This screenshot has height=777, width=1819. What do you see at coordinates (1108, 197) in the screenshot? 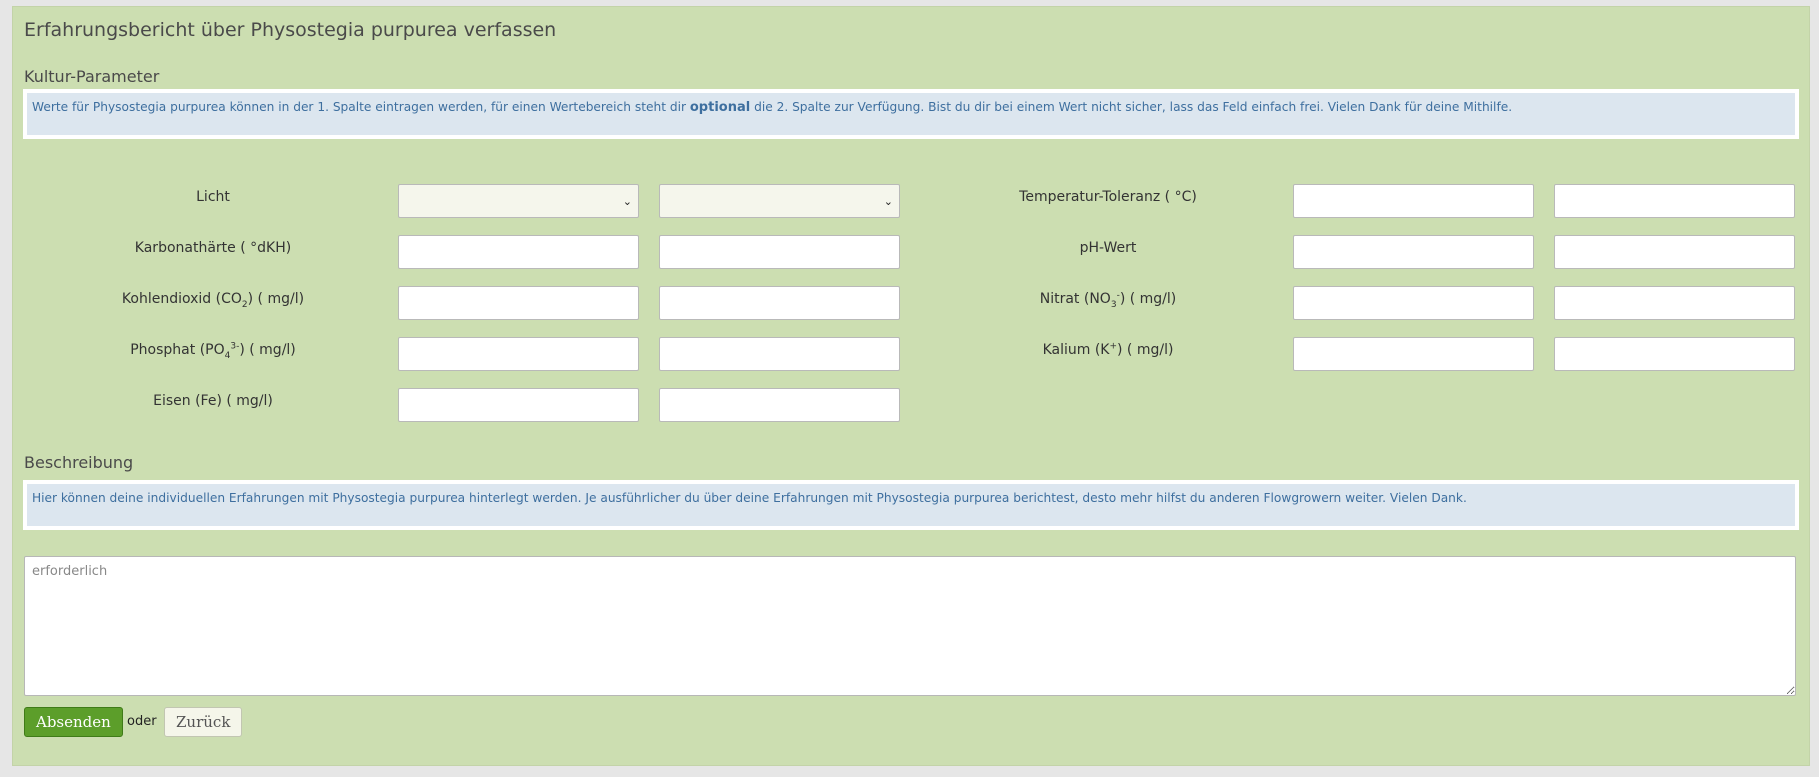
I see `label-temperatur: Temperatur-Toleranz ( °C)` at bounding box center [1108, 197].